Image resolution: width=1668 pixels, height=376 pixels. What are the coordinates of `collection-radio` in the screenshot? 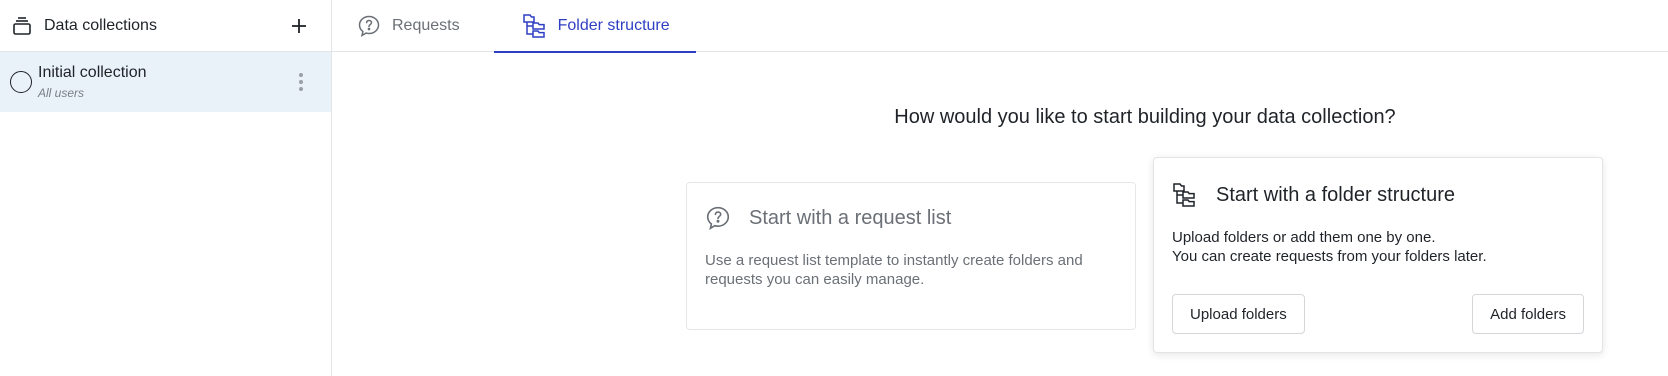 It's located at (21, 82).